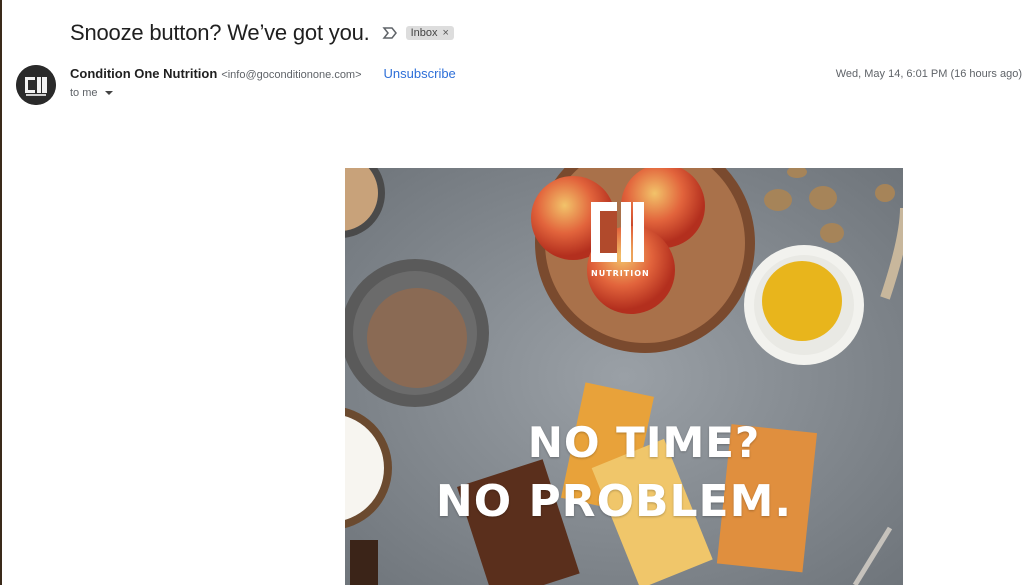 The width and height of the screenshot is (1022, 585). I want to click on sender-email: <info@goconditionone.com>, so click(291, 75).